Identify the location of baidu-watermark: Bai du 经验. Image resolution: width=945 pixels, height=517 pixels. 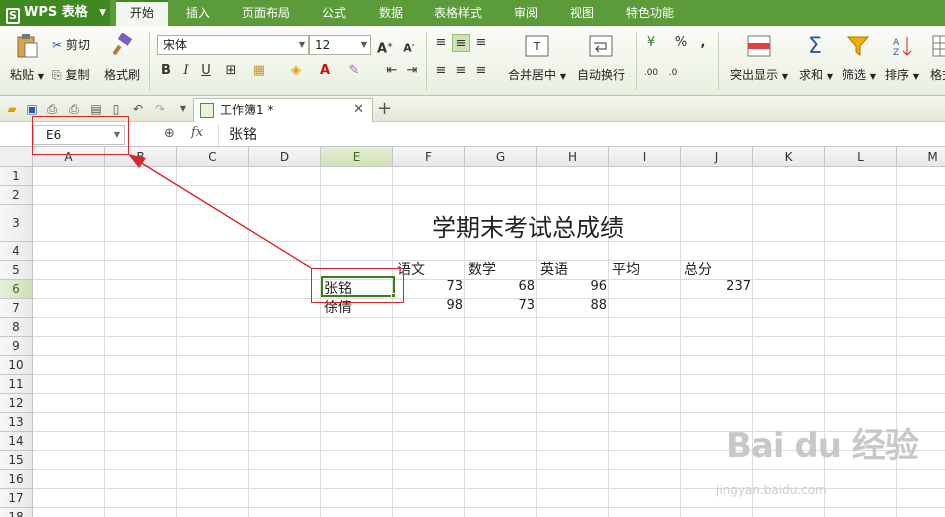
(822, 446).